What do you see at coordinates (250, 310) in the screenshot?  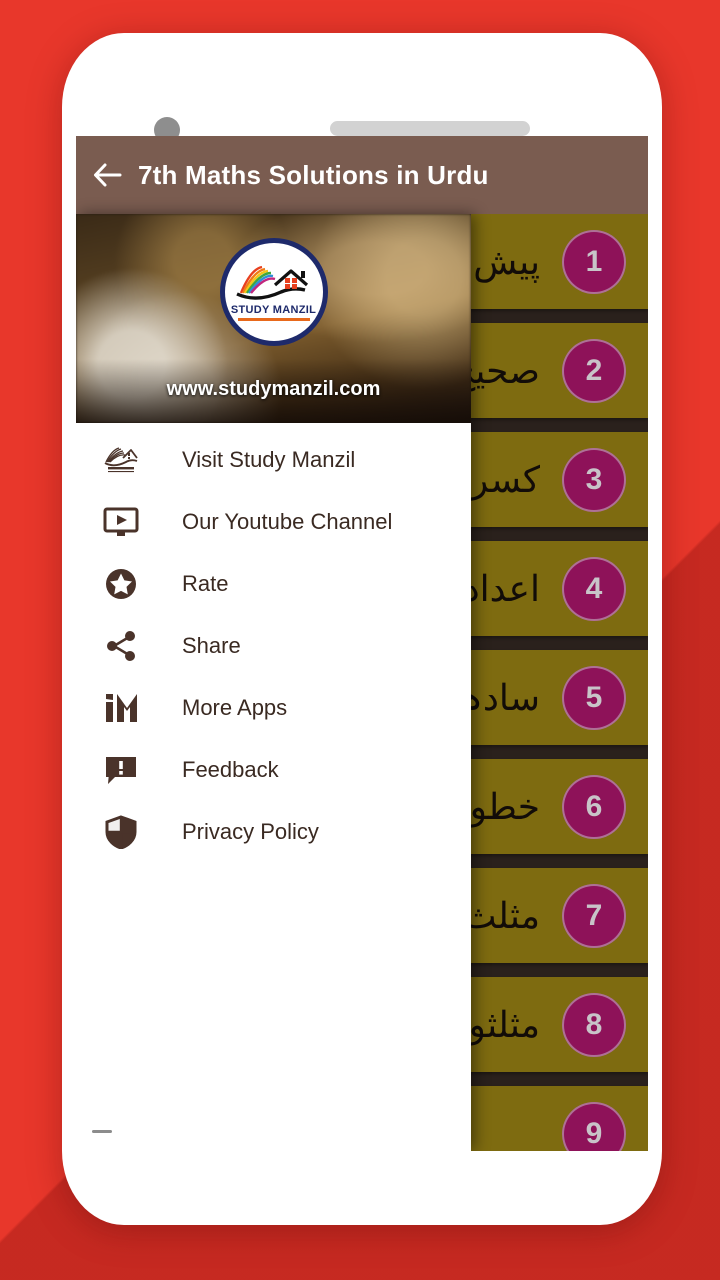 I see `logo-text-primary: STUDY` at bounding box center [250, 310].